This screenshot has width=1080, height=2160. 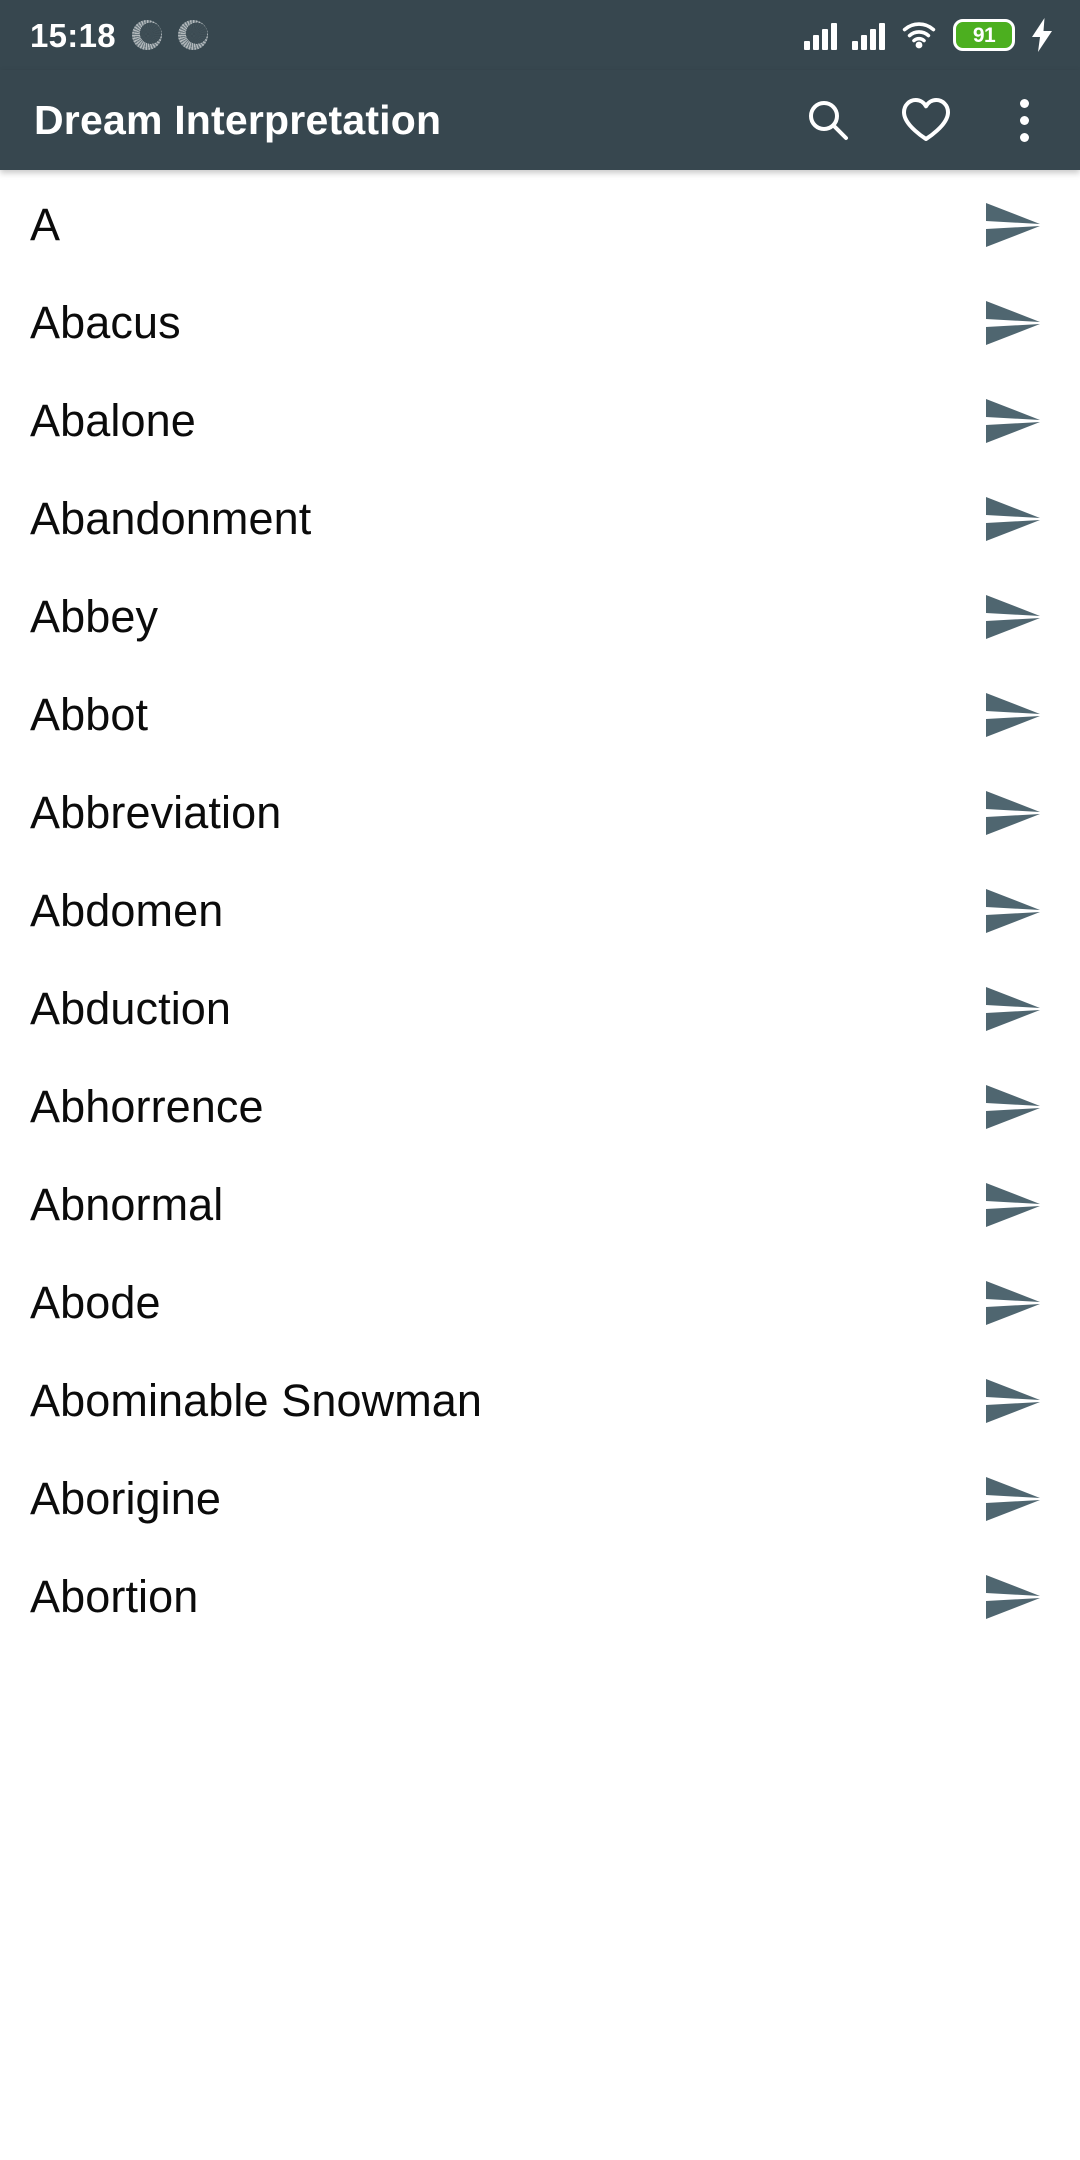 I want to click on list-item: Abandonment, so click(x=540, y=519).